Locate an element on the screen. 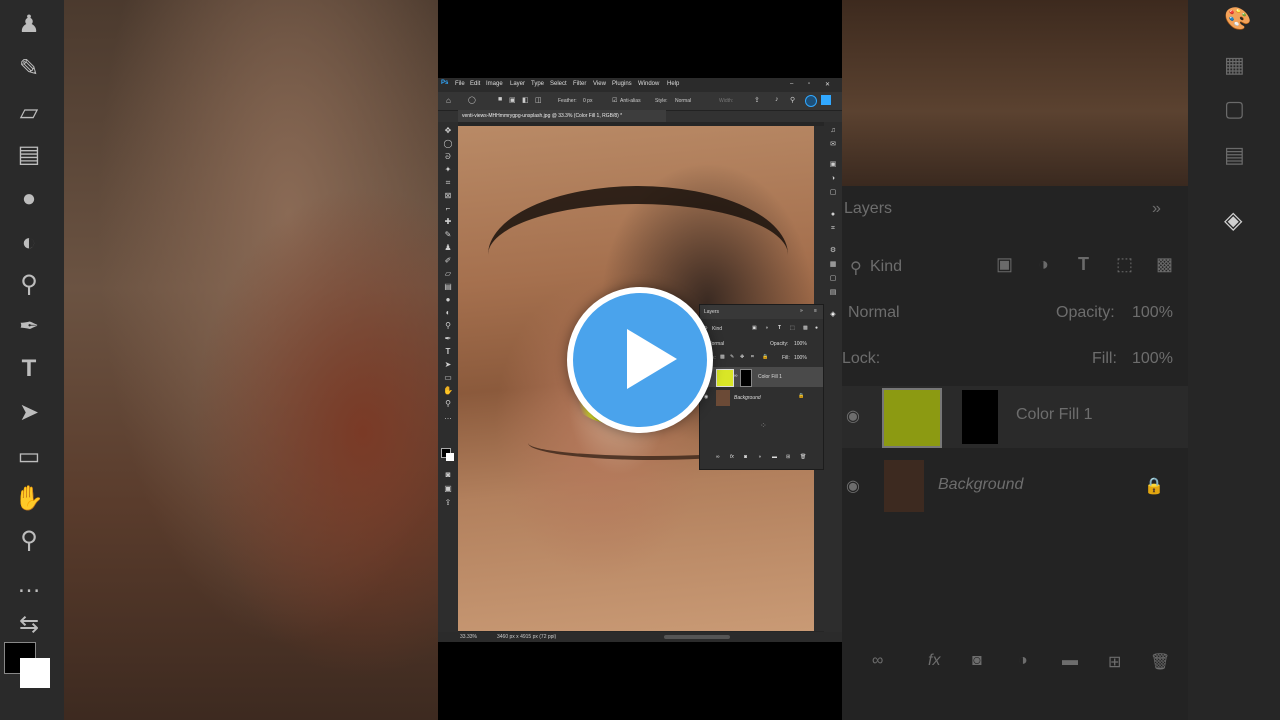 This screenshot has height=720, width=1280. background-swatch is located at coordinates (450, 457).